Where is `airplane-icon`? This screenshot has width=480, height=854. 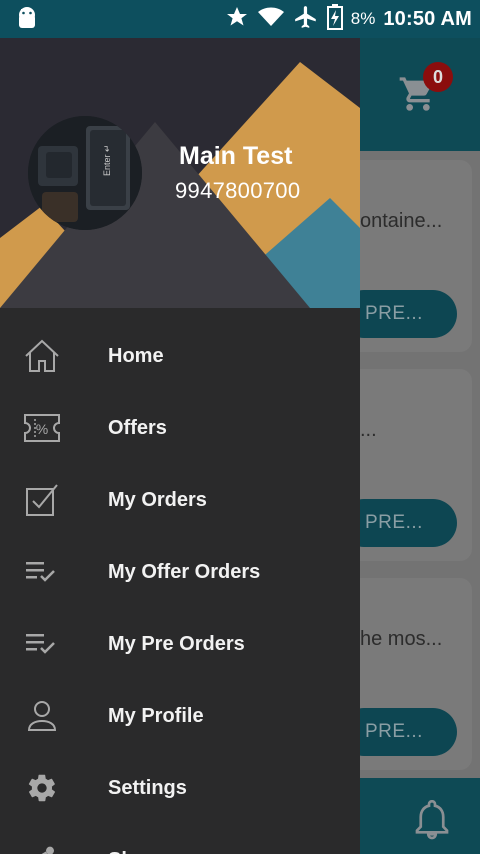 airplane-icon is located at coordinates (306, 19).